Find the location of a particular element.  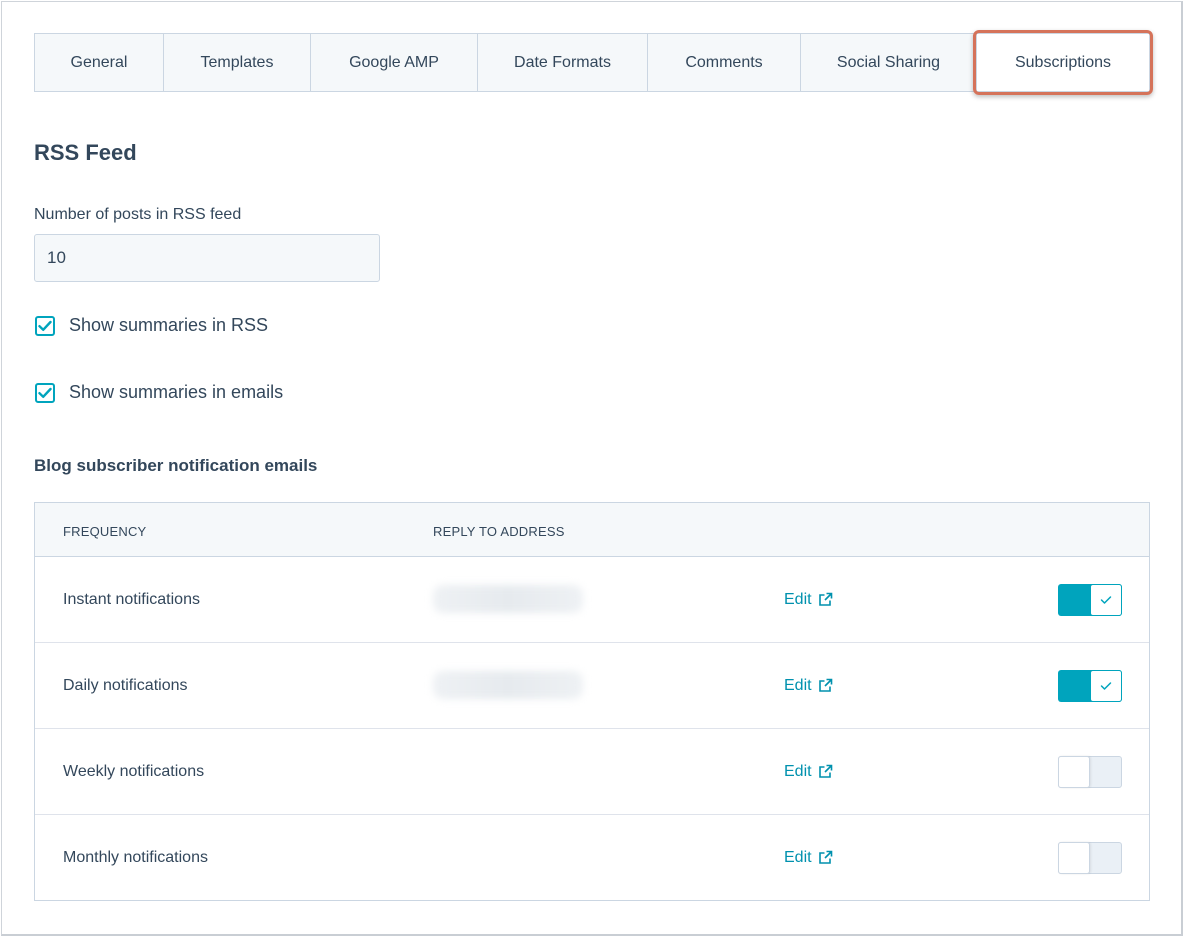

tab-google-amp: Google AMP is located at coordinates (394, 62).